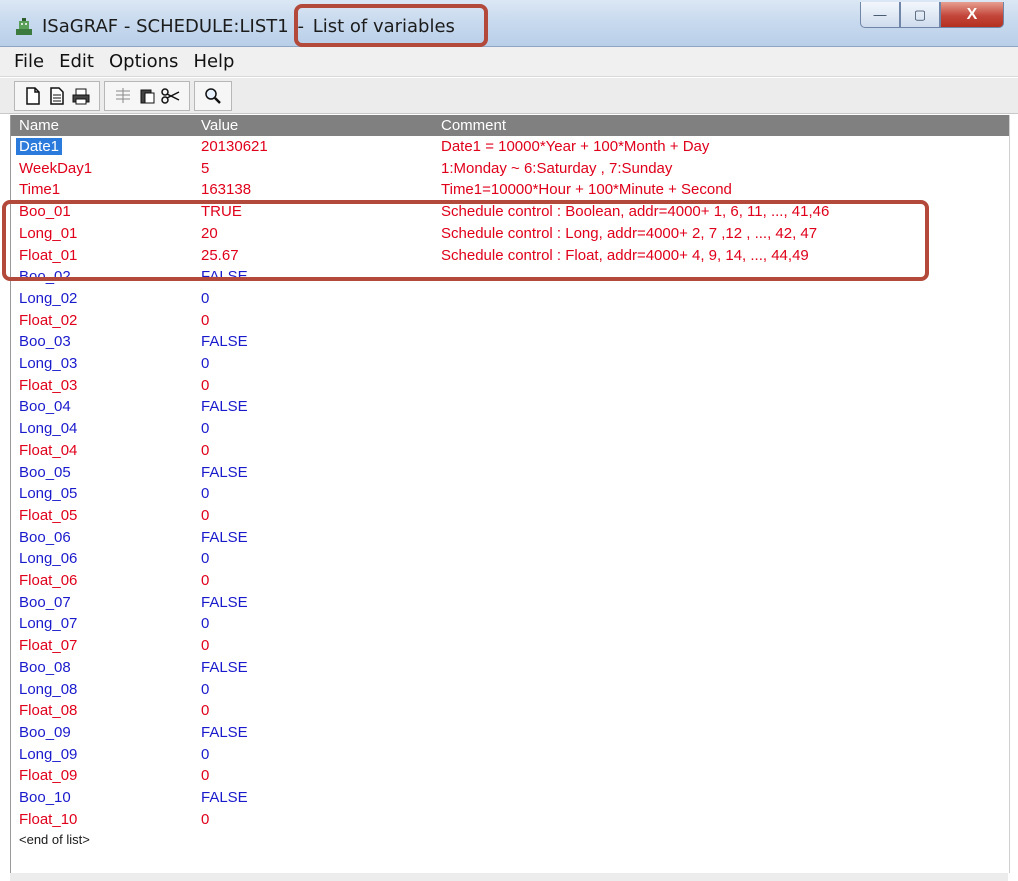  I want to click on table-row: Long_08 0, so click(510, 690).